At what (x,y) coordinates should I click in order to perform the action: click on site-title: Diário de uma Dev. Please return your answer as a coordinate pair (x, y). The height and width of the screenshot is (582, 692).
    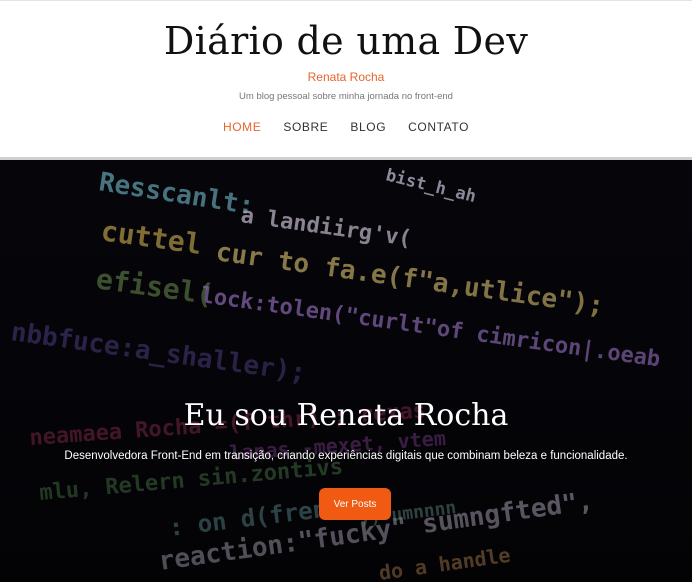
    Looking at the image, I should click on (346, 41).